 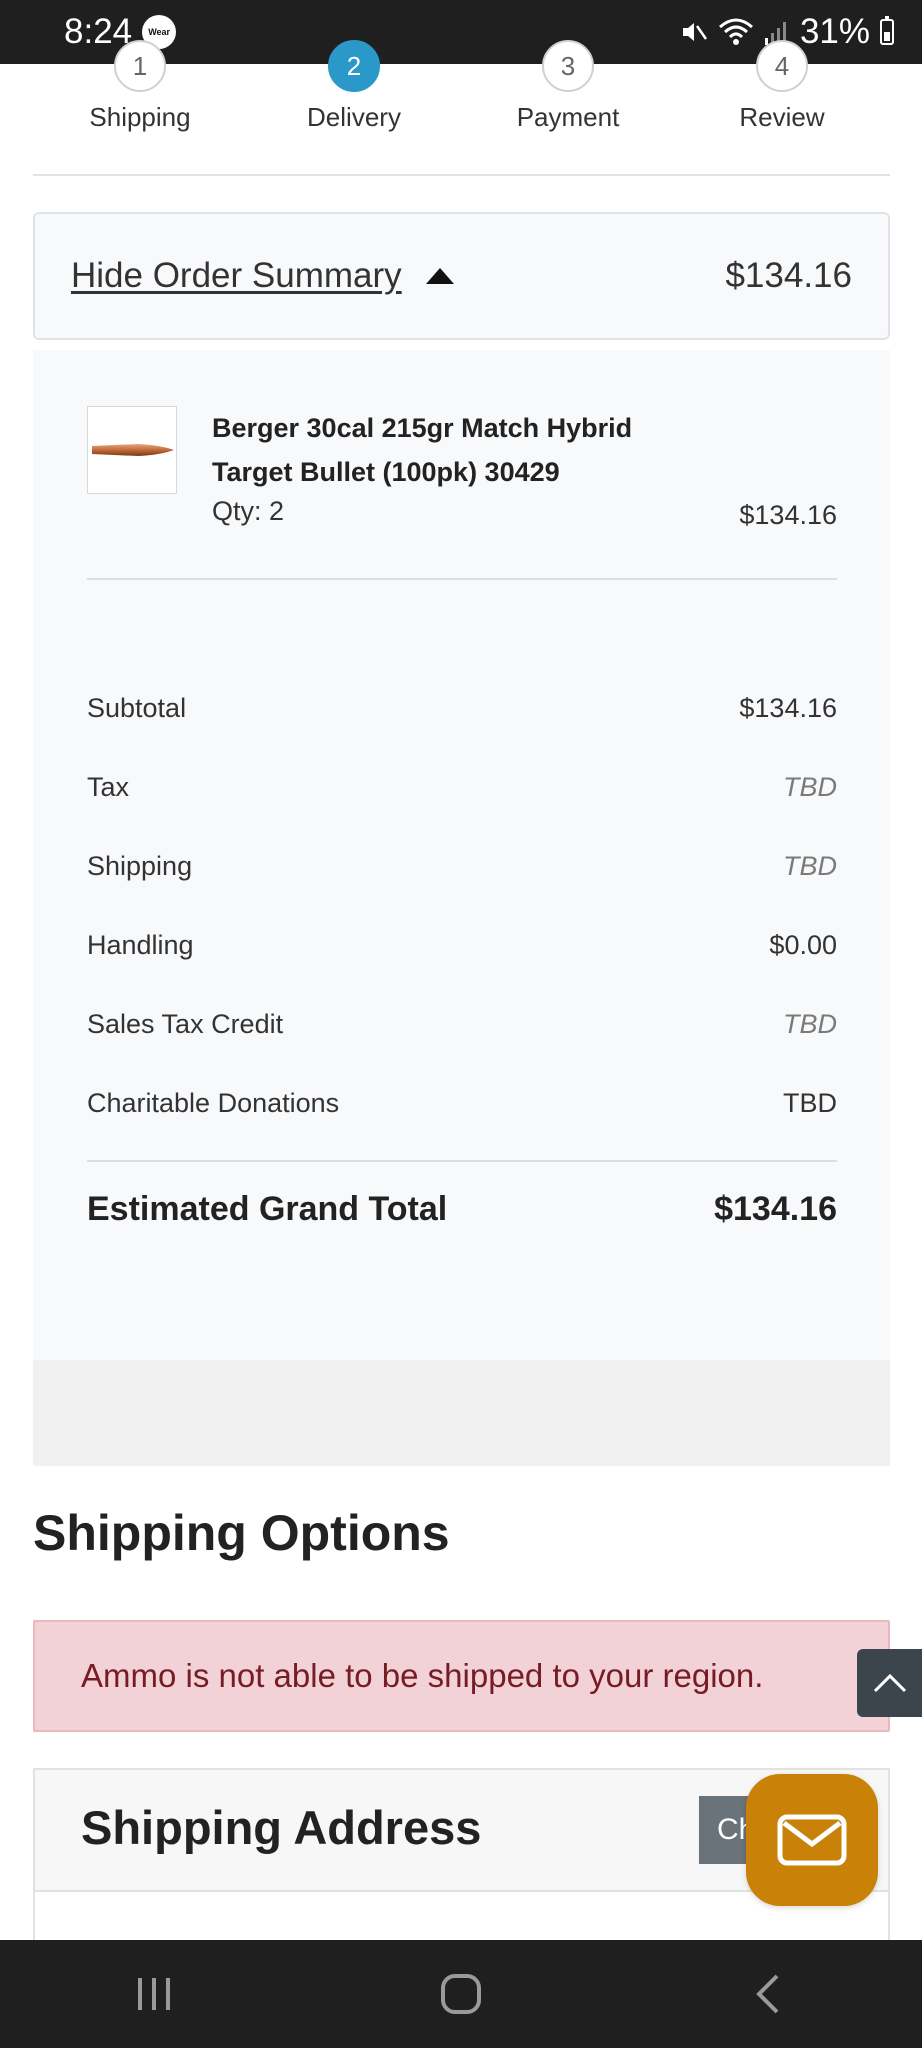 I want to click on back-icon, so click(x=767, y=1994).